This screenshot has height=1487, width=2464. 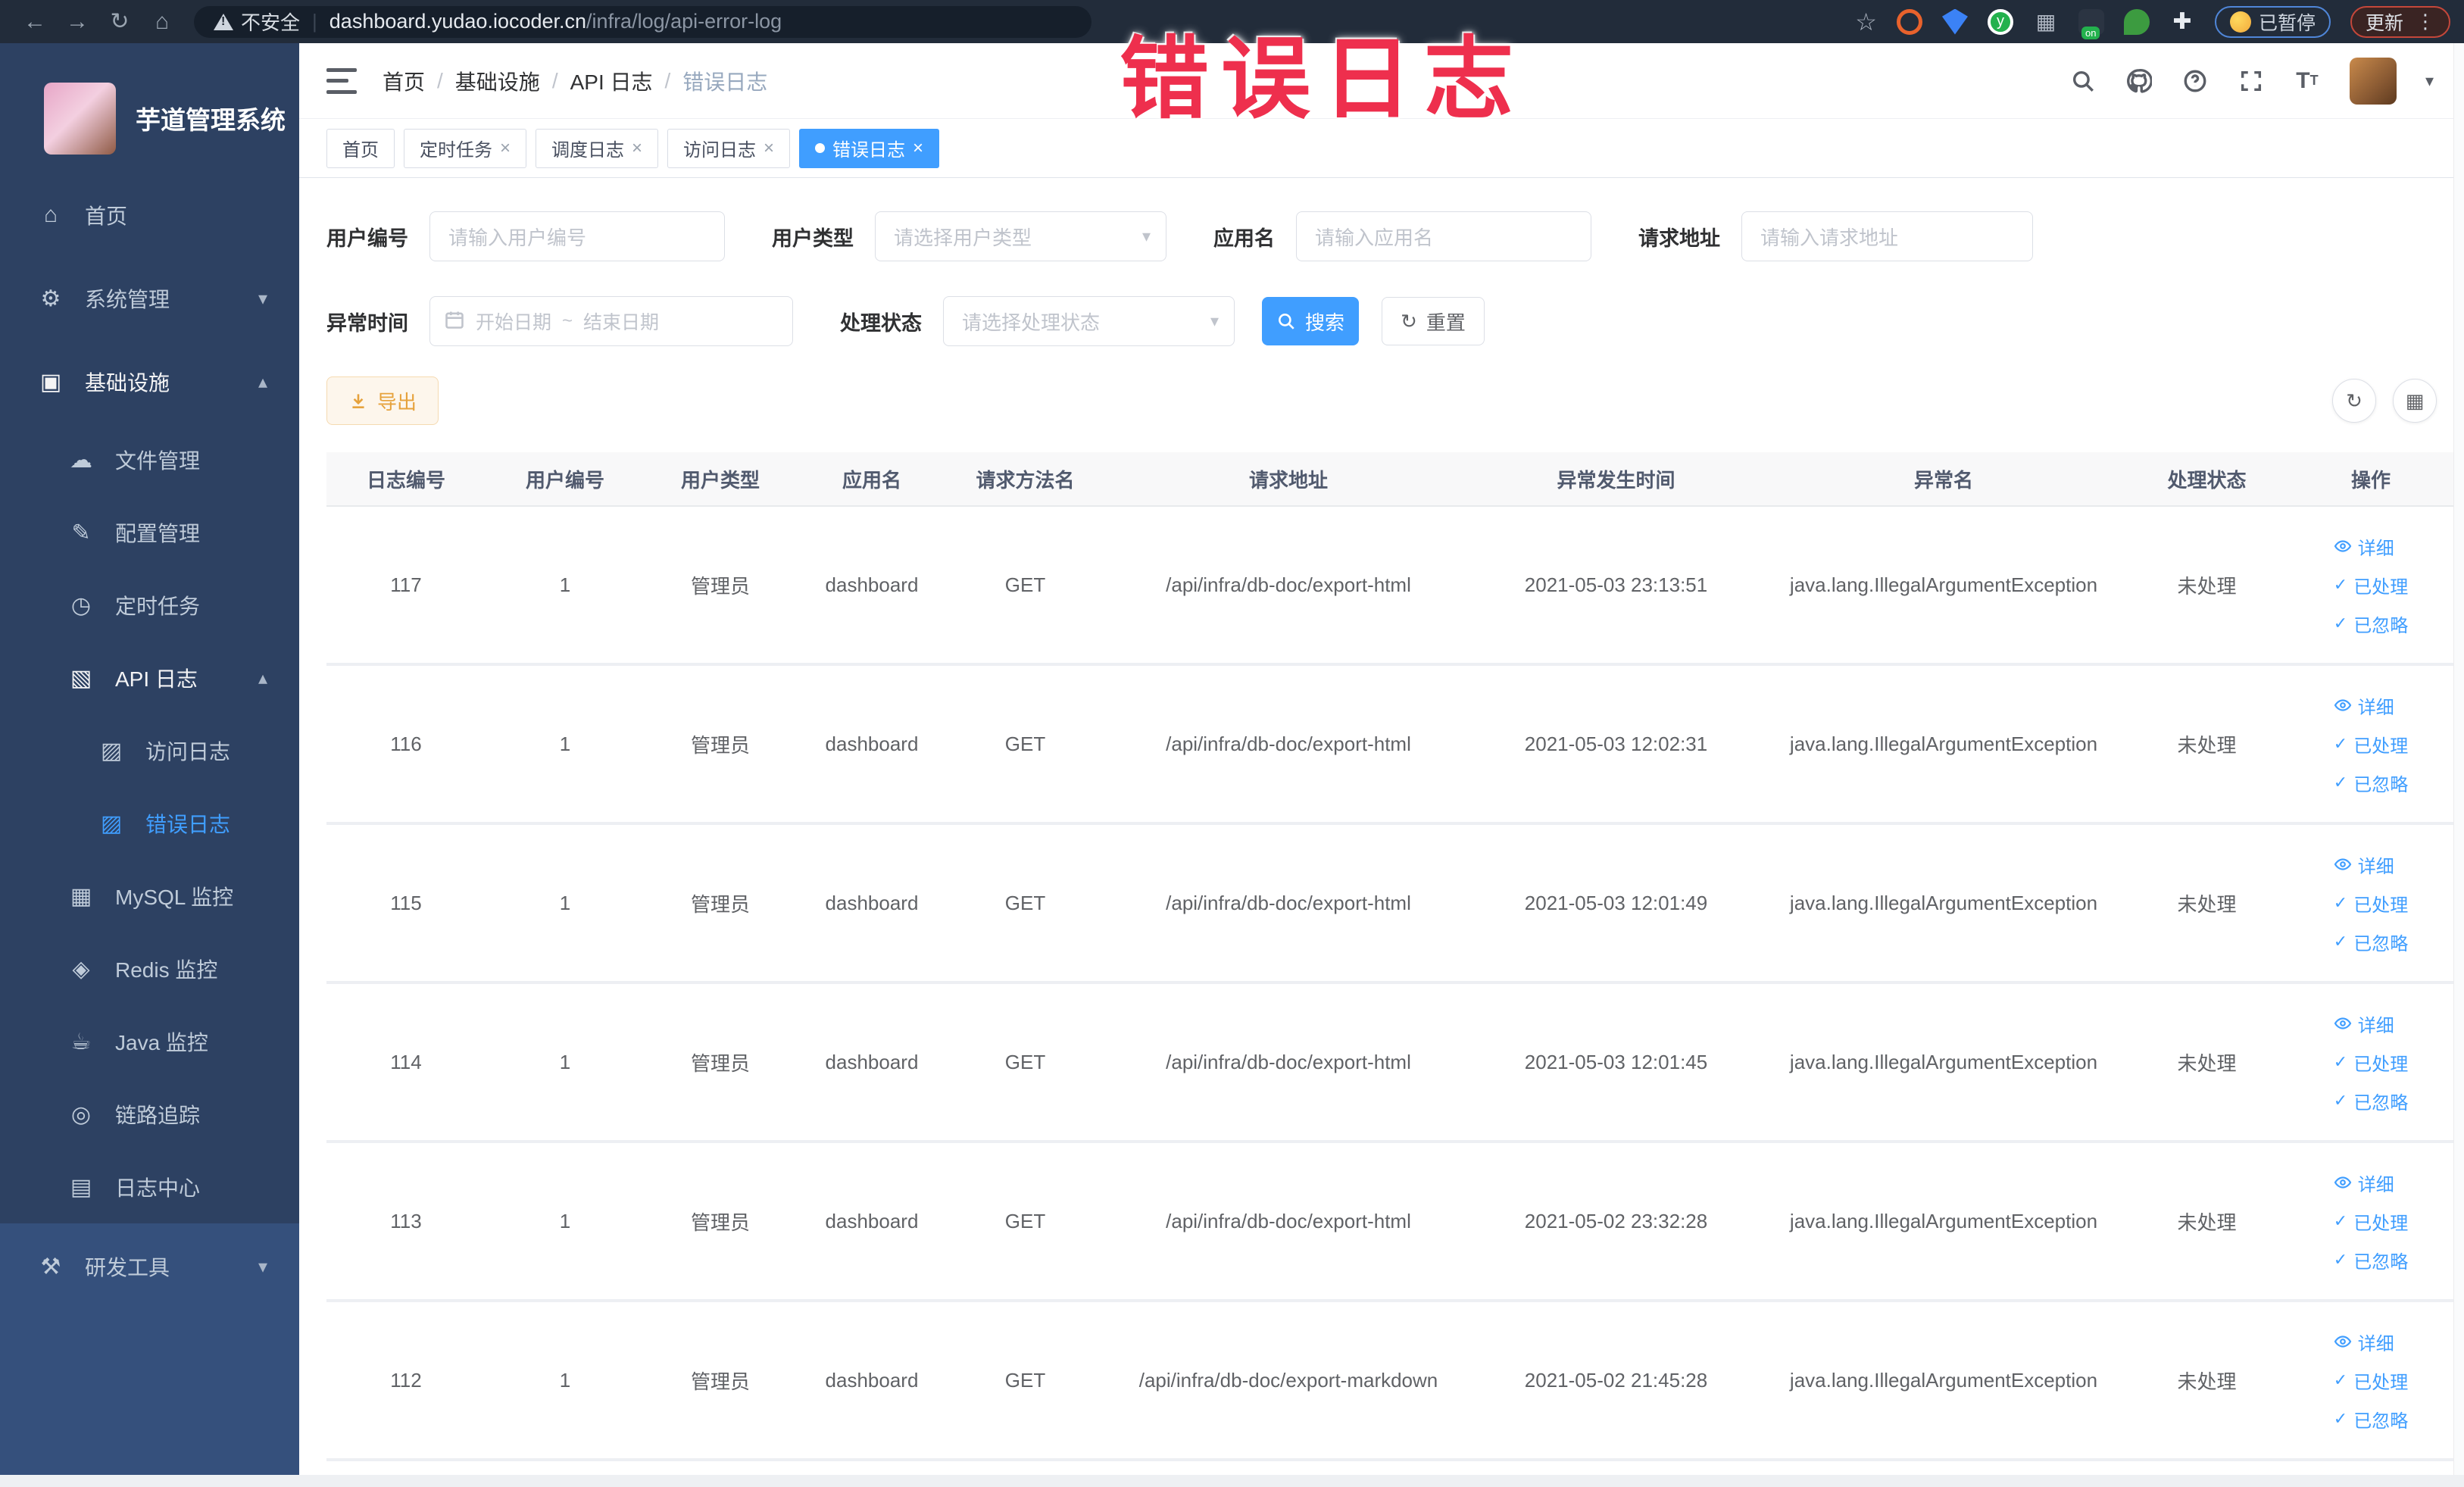 What do you see at coordinates (2373, 81) in the screenshot?
I see `user-avatar` at bounding box center [2373, 81].